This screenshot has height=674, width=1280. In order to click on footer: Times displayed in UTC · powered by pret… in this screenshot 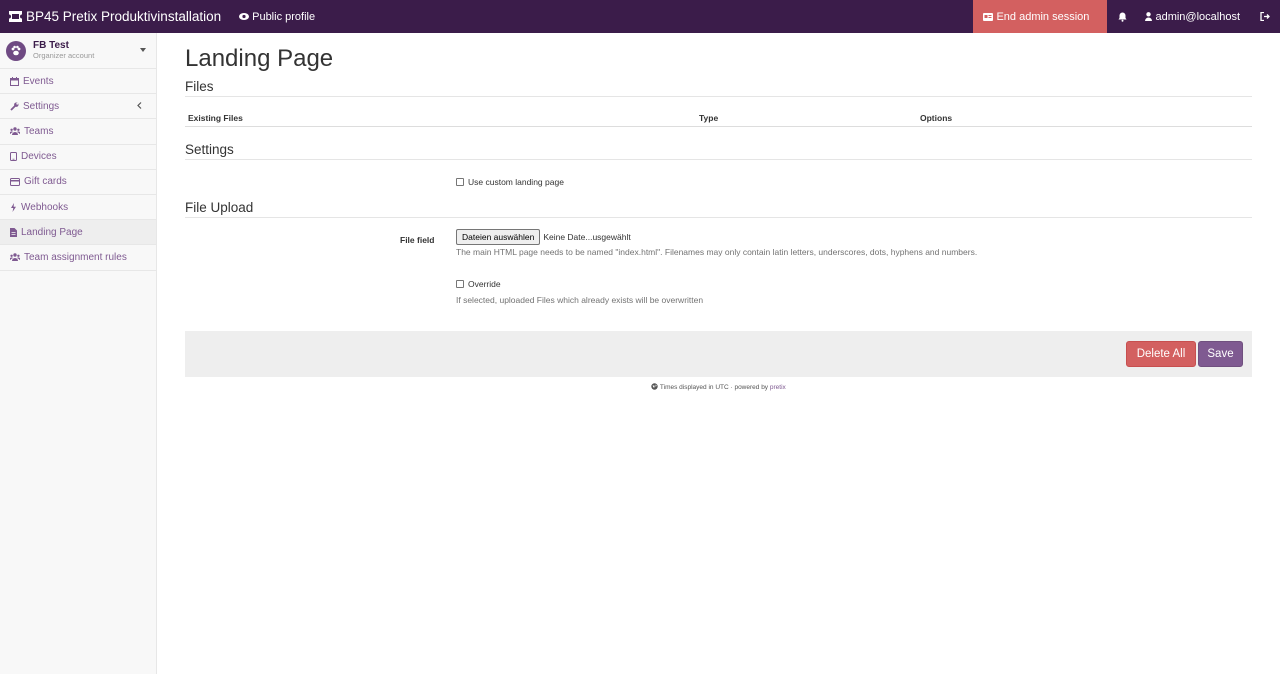, I will do `click(718, 387)`.